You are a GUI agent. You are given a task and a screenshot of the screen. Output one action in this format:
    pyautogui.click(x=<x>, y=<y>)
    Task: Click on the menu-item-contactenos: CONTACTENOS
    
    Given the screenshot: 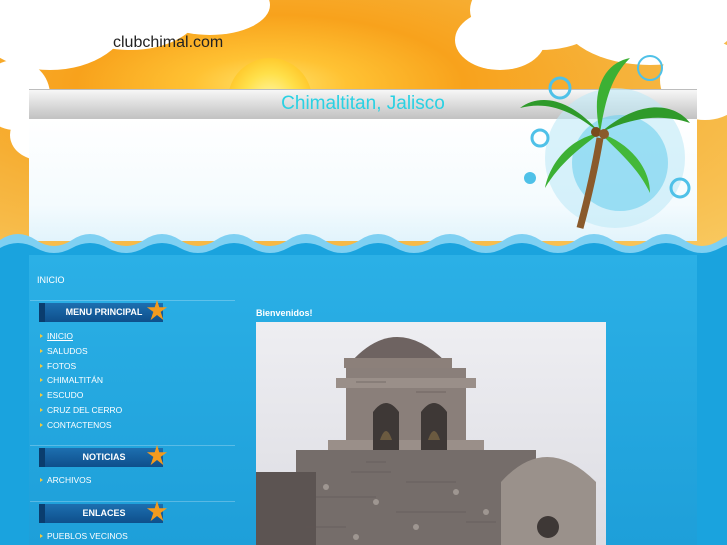 What is the action you would take?
    pyautogui.click(x=80, y=425)
    